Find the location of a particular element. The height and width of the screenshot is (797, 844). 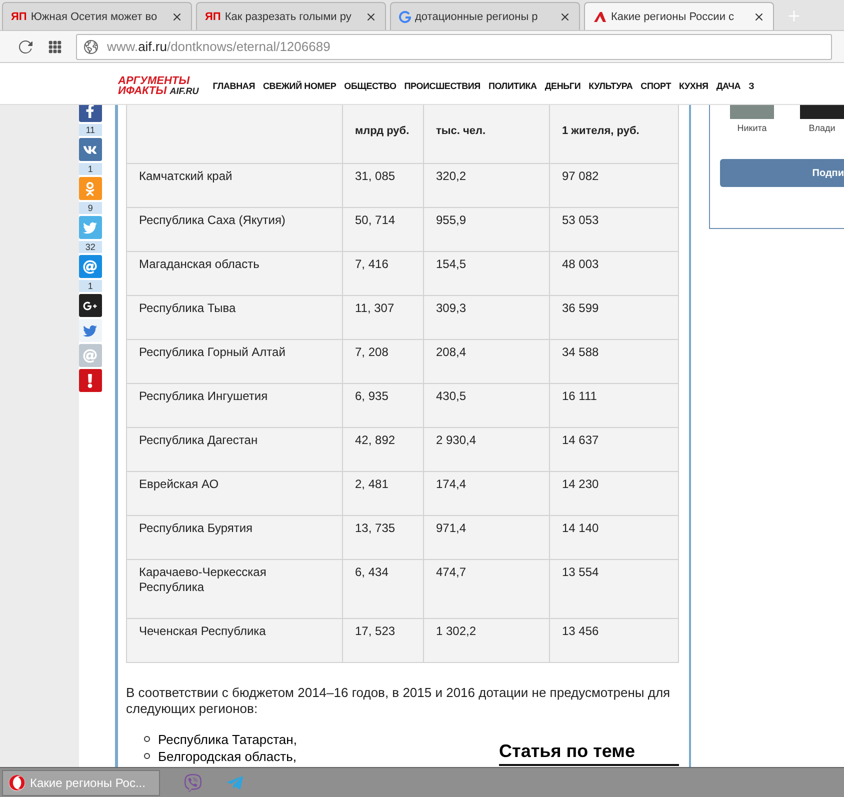

nav-link: СПОРТ is located at coordinates (656, 85).